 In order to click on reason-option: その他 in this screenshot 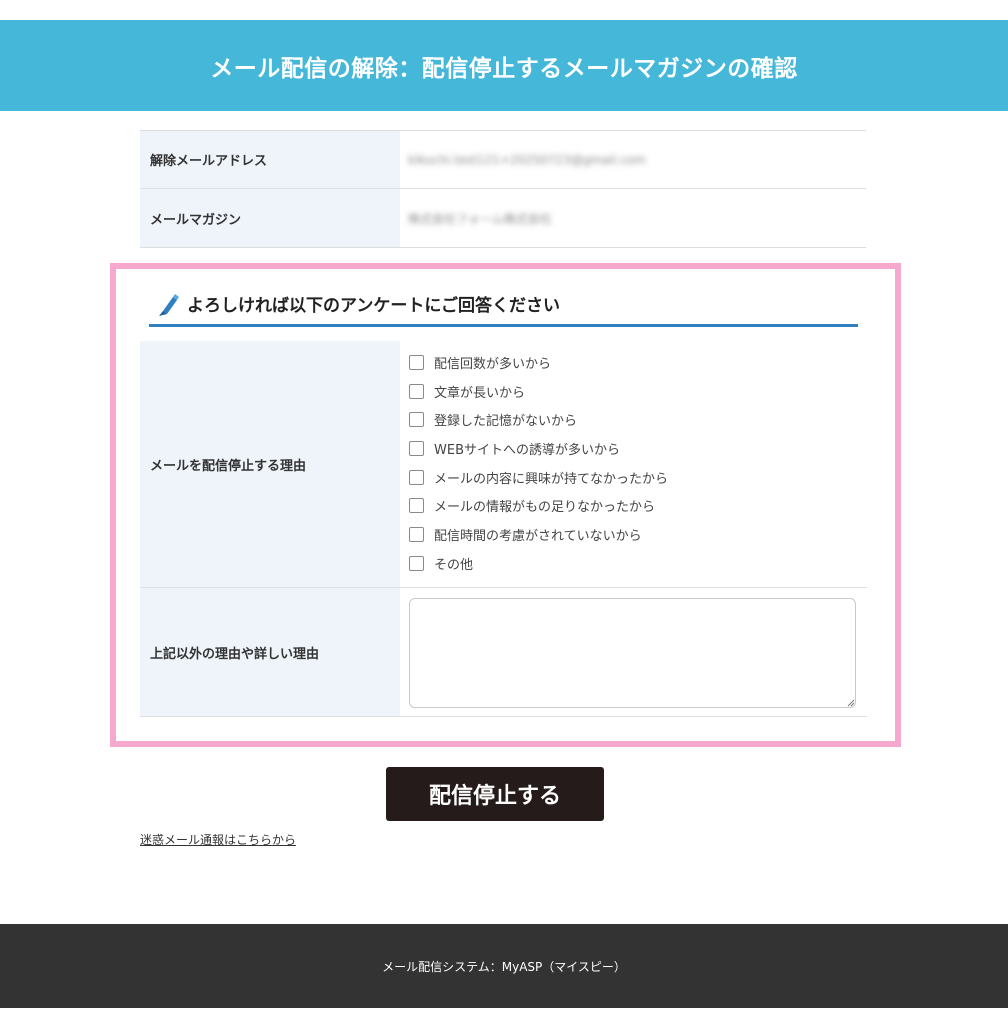, I will do `click(538, 563)`.